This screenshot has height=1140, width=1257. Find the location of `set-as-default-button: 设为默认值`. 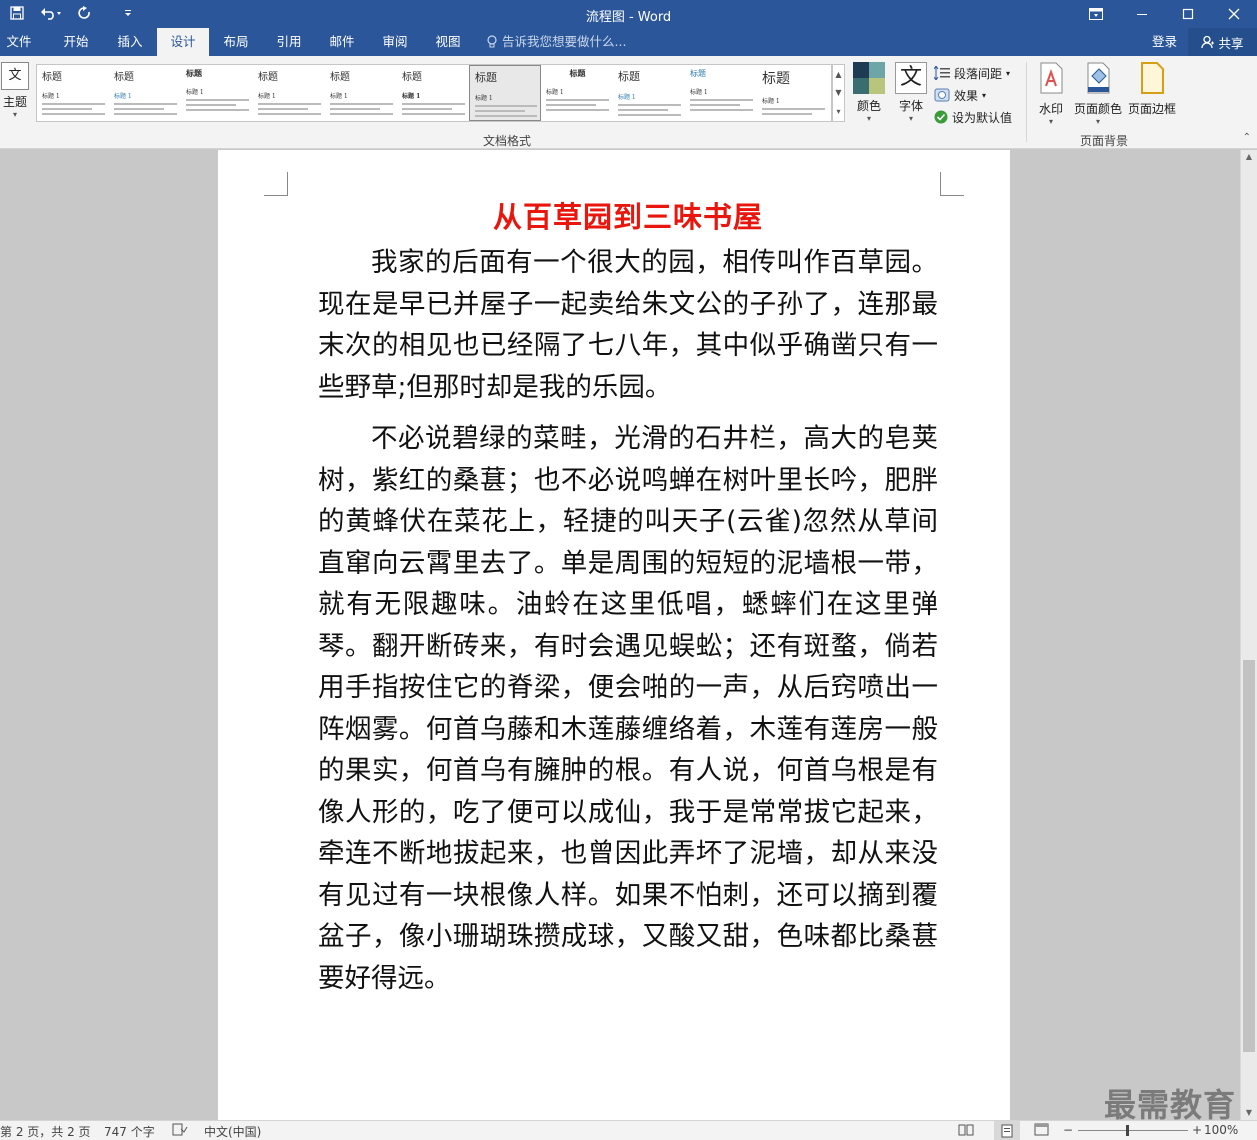

set-as-default-button: 设为默认值 is located at coordinates (973, 117).